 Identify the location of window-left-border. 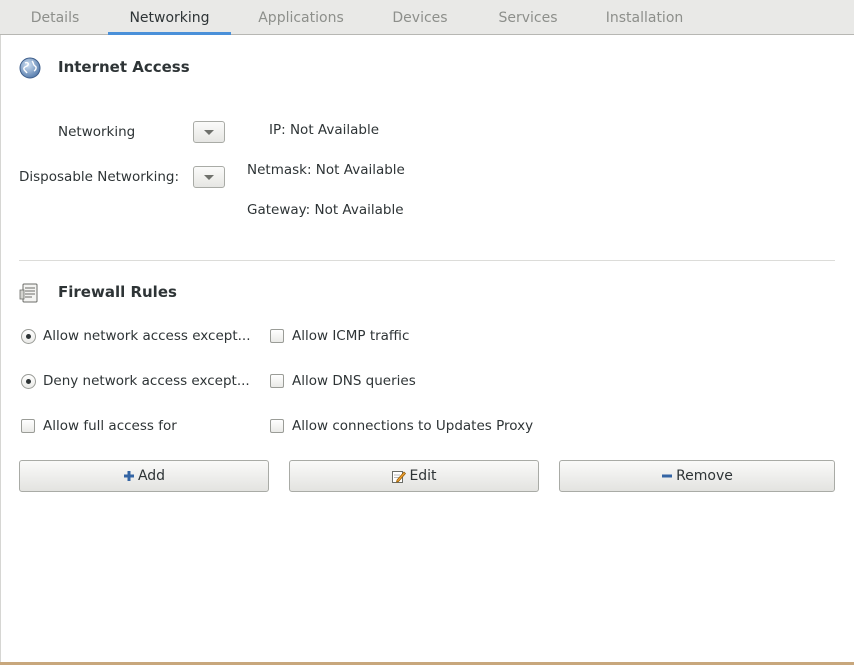
(0, 348).